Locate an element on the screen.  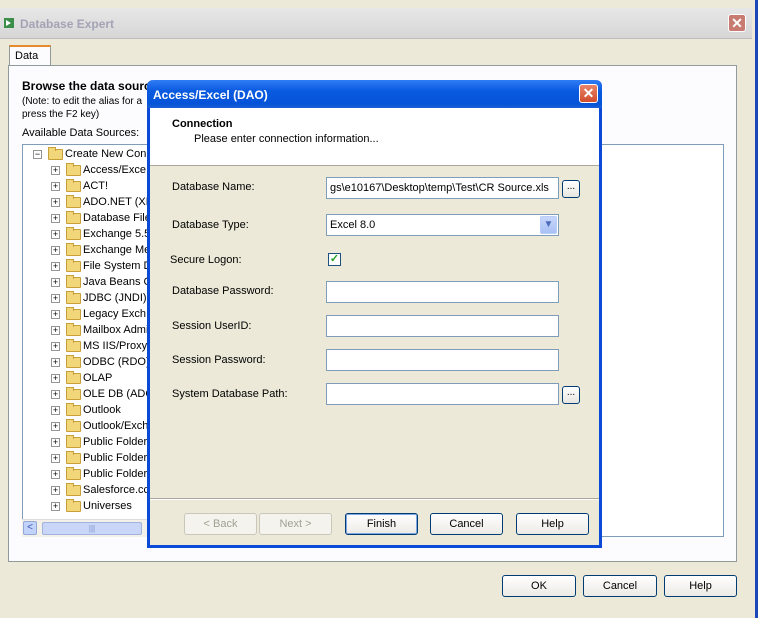
tree-item-label: ACT! is located at coordinates (96, 186).